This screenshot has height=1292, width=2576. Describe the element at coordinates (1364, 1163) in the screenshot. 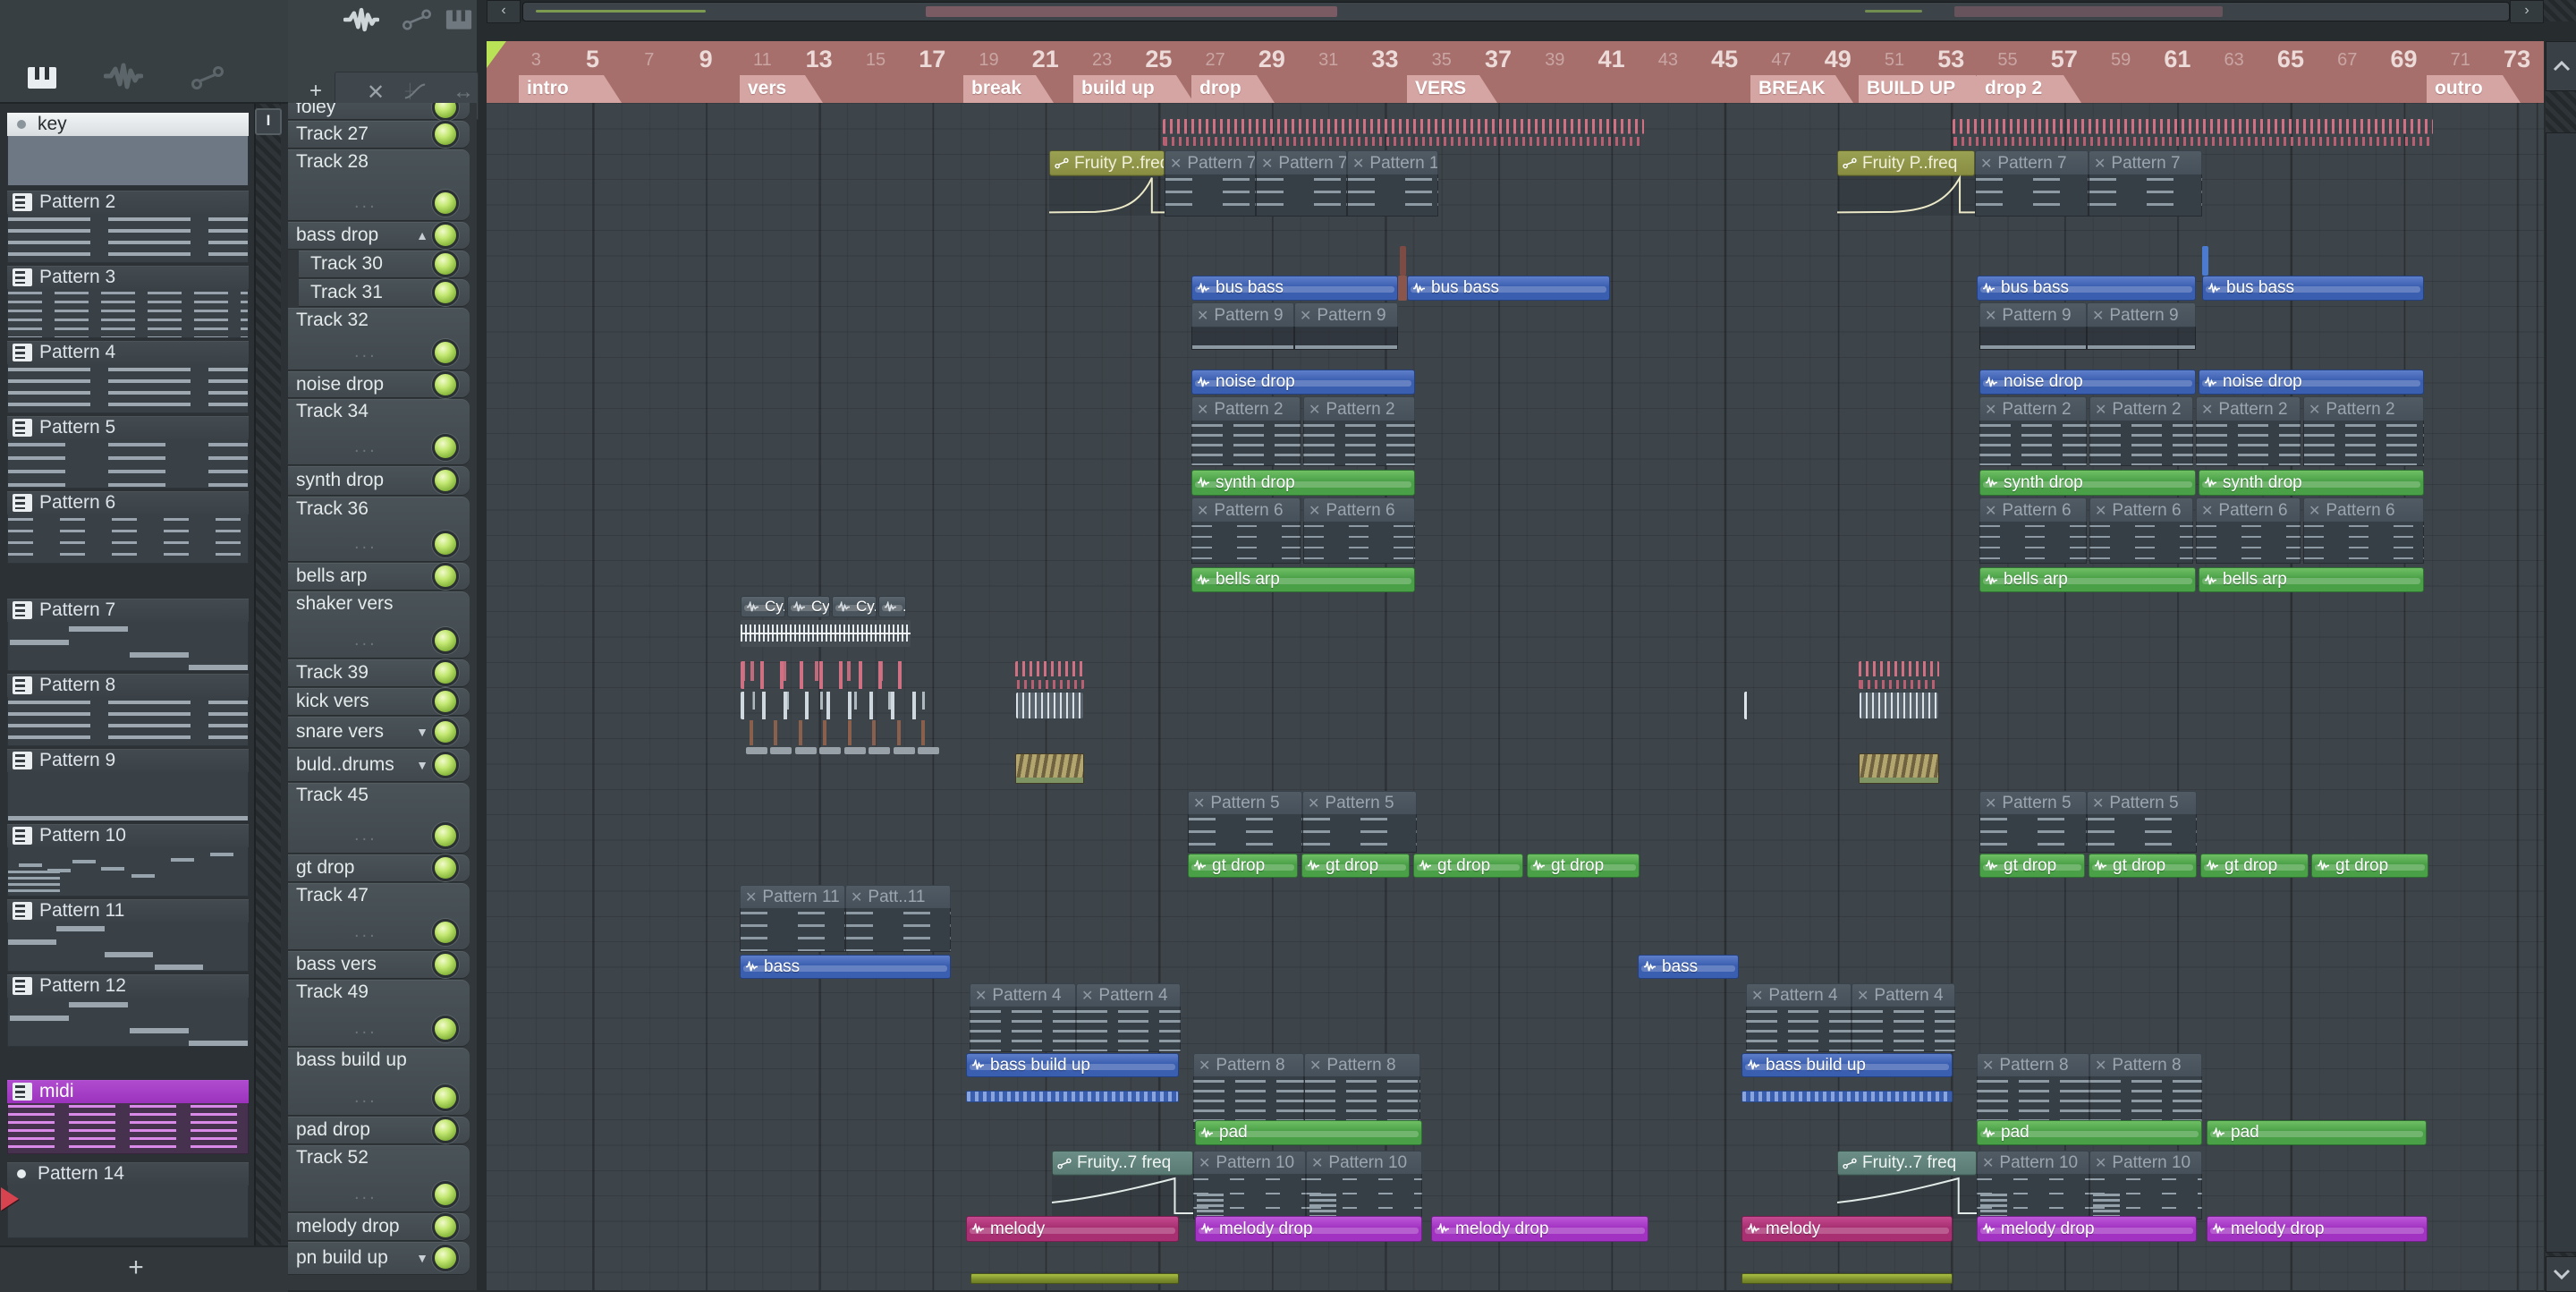

I see `pattern-clip-header: ✕ Pattern 10` at that location.